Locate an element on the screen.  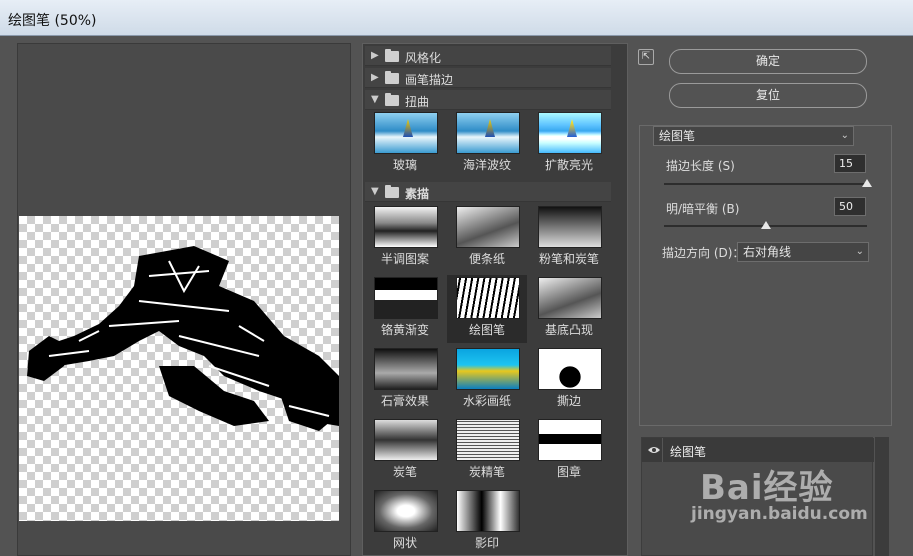
filter-thumb-bas-relief: 基底凸现 is located at coordinates (569, 309).